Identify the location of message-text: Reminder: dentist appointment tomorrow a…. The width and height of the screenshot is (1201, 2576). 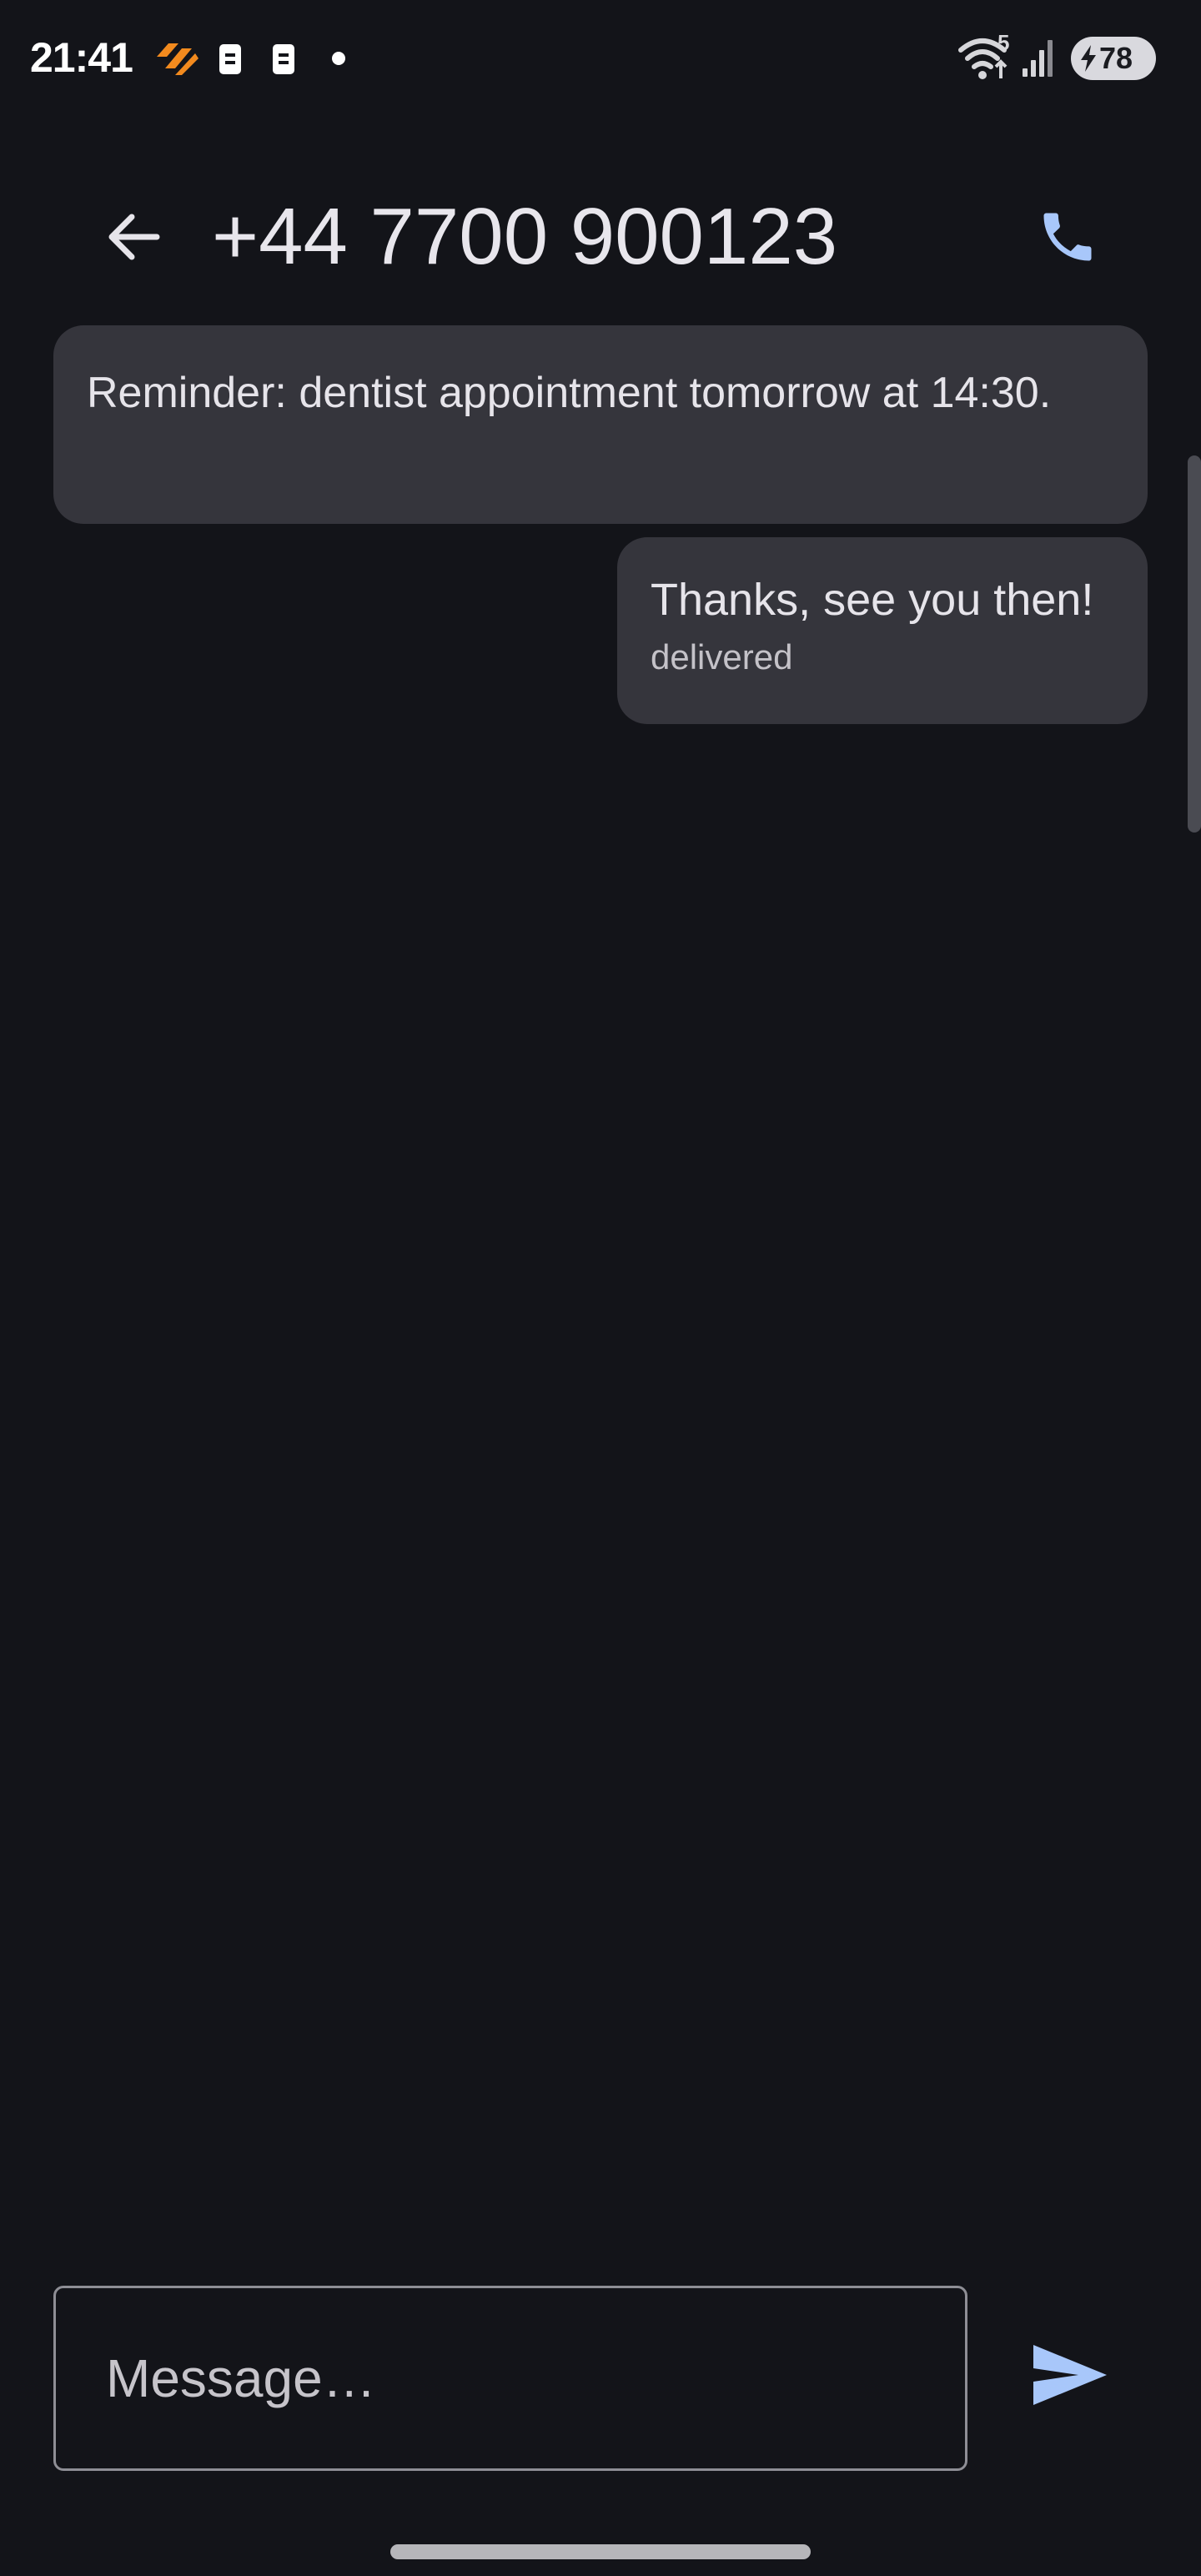
(570, 393).